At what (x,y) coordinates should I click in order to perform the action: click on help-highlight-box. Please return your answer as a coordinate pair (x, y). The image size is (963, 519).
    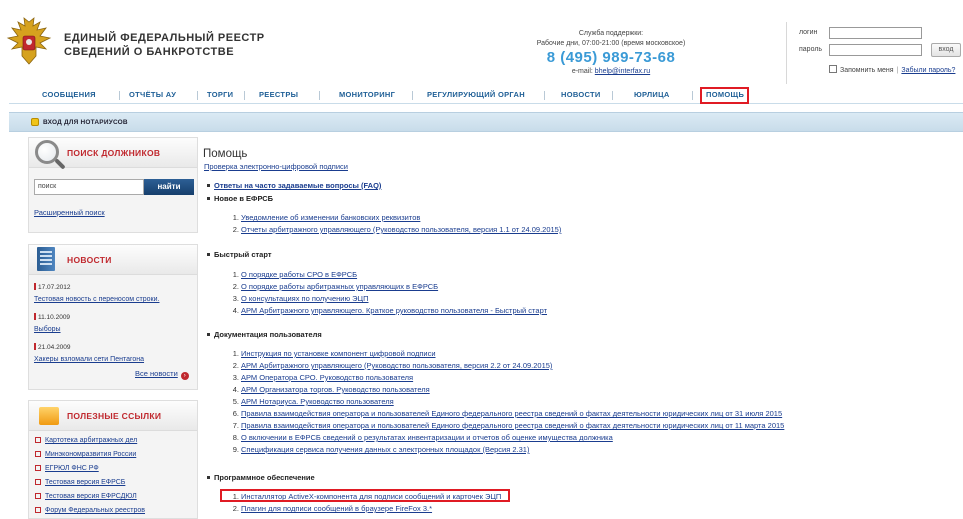
    Looking at the image, I should click on (724, 95).